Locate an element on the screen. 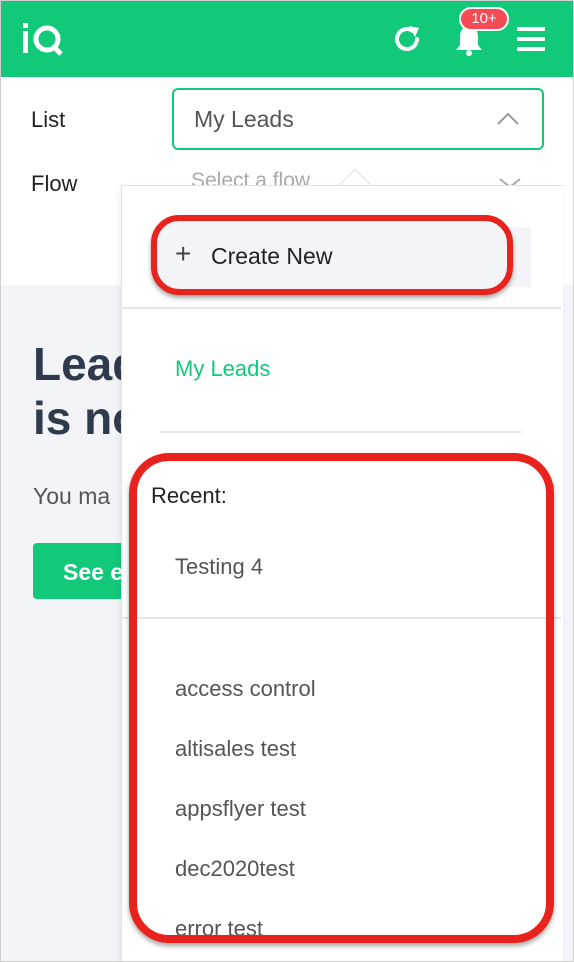 This screenshot has width=574, height=962. list-select: My Leads is located at coordinates (358, 119).